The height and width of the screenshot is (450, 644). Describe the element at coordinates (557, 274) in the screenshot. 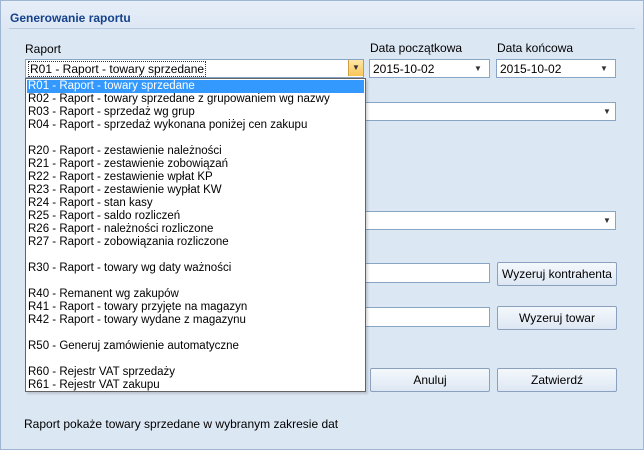

I see `reset-contractor-button: Wyzeruj kontrahenta` at that location.